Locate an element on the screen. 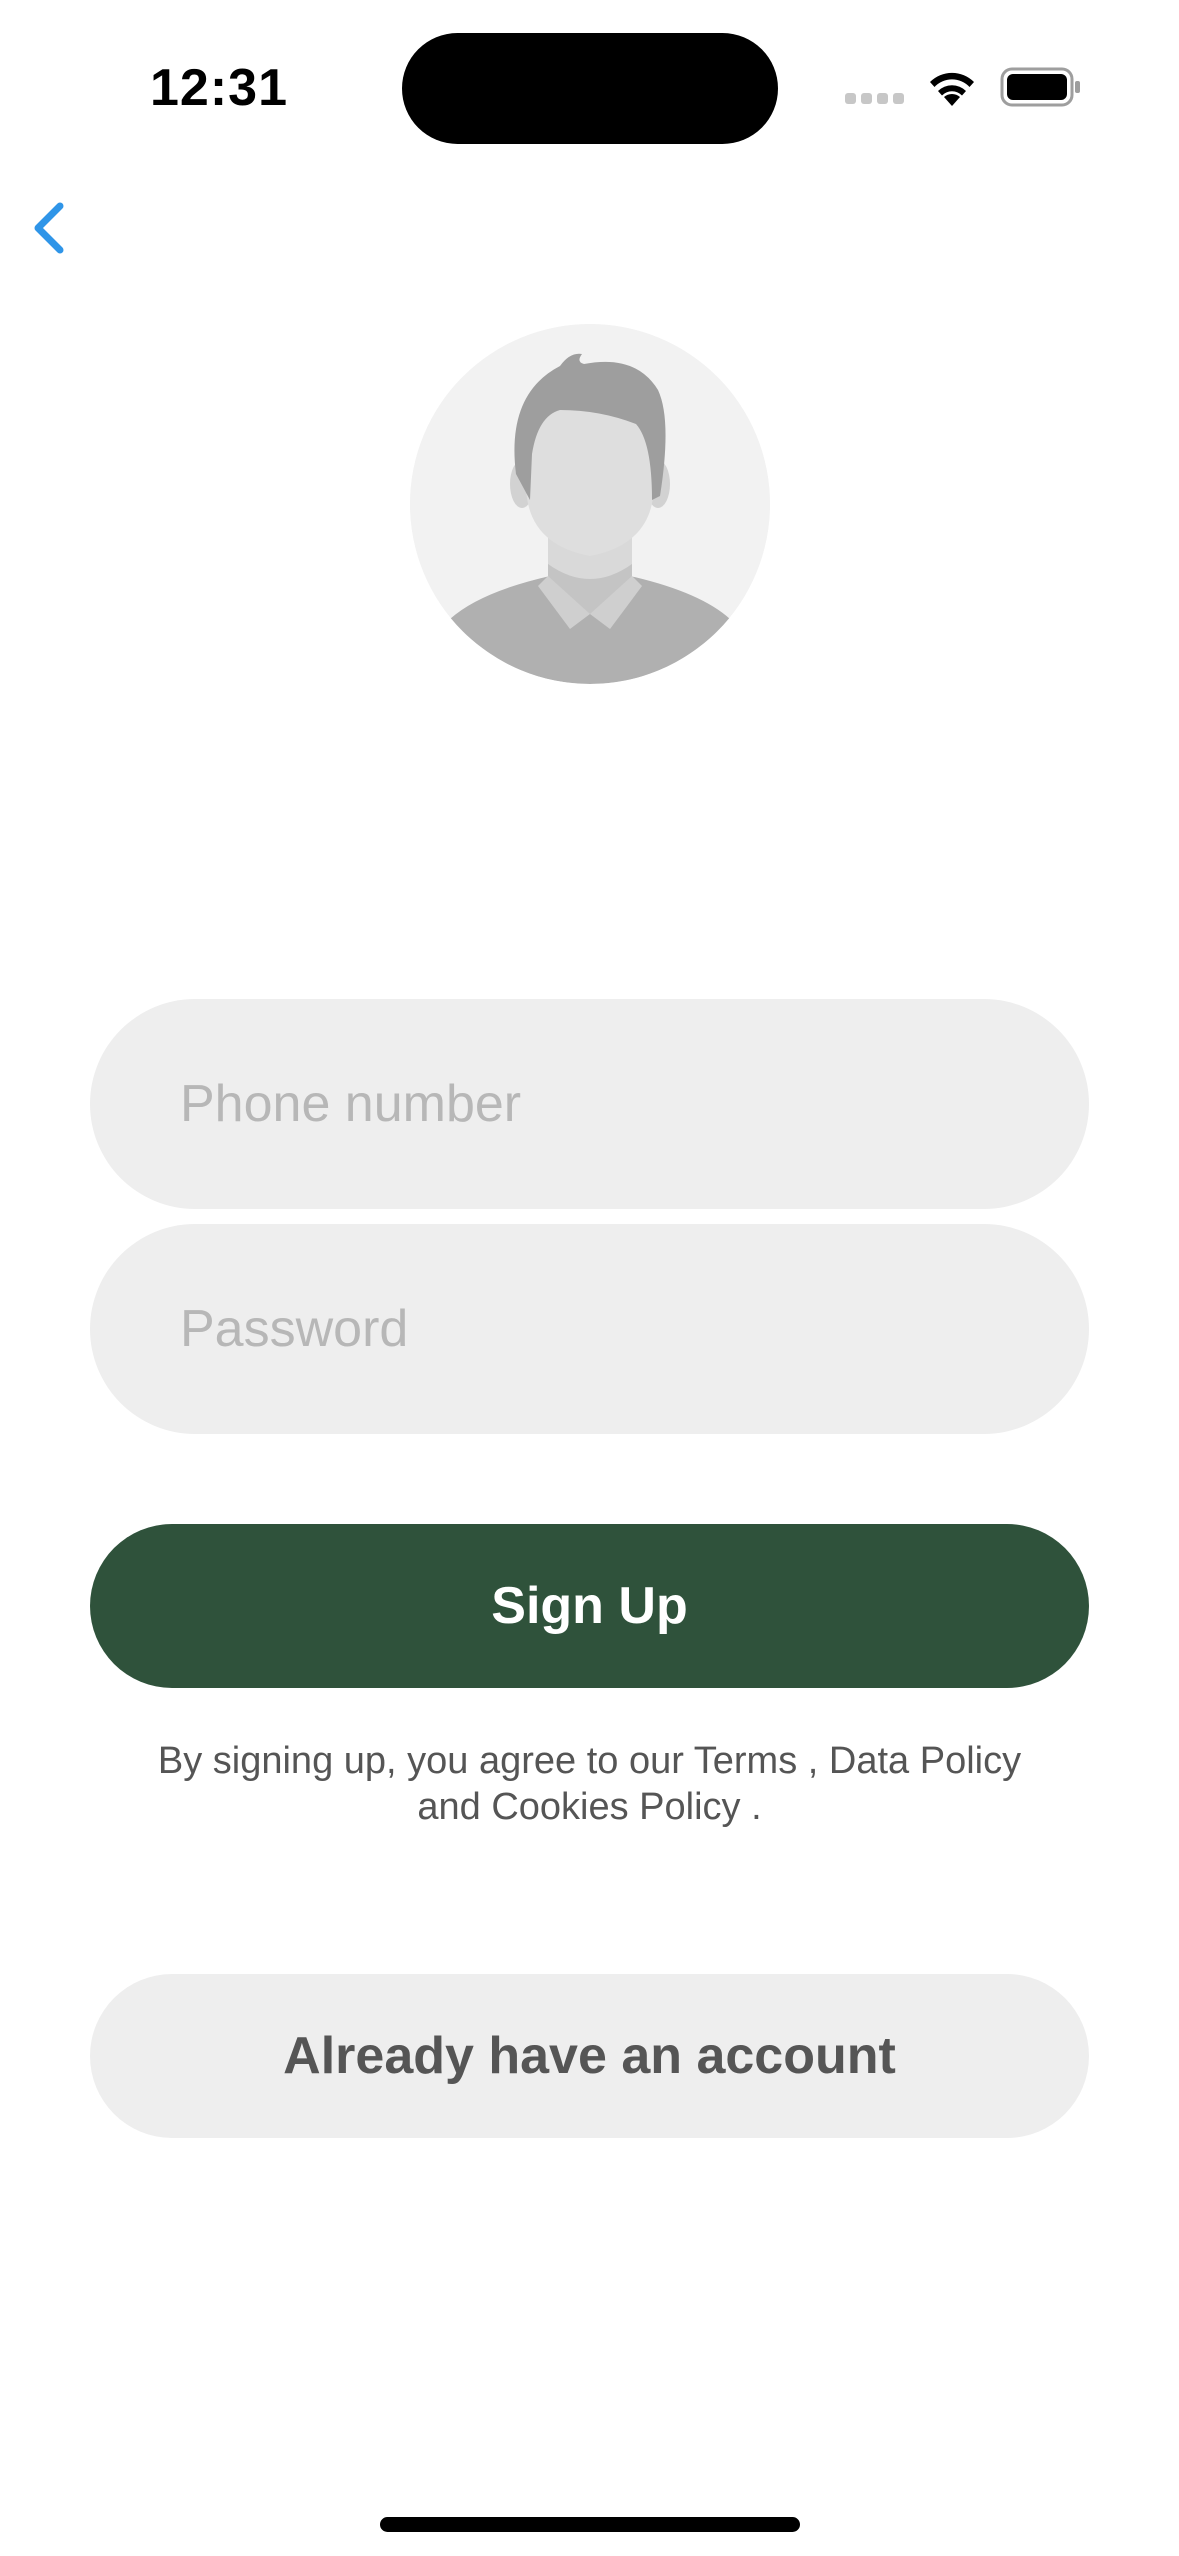 This screenshot has width=1179, height=2556. data-policy-link: Data Policy is located at coordinates (925, 1761).